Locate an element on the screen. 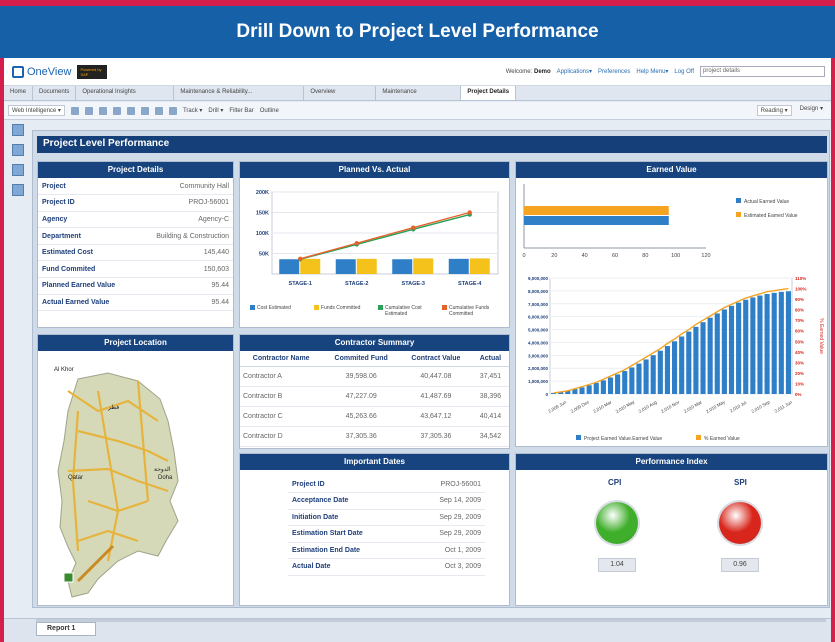 The width and height of the screenshot is (835, 642). input-controls-icon is located at coordinates (18, 170).